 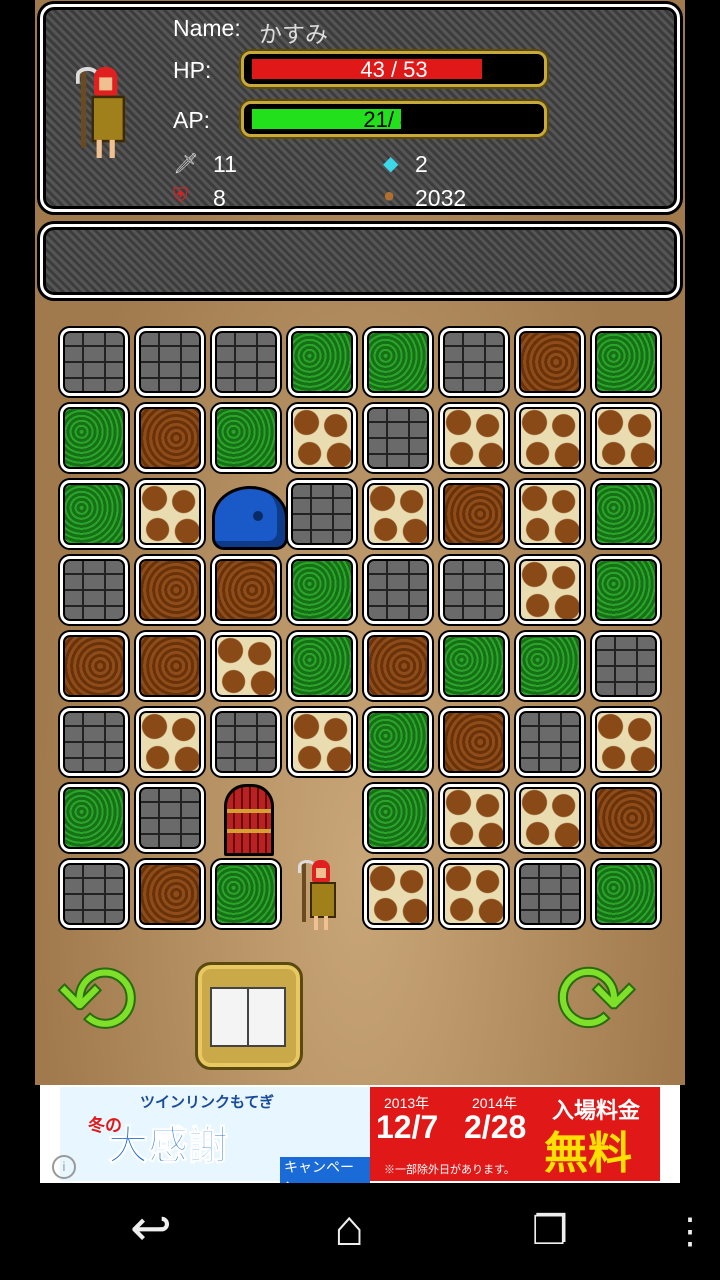 What do you see at coordinates (389, 196) in the screenshot?
I see `gold-icon: ●` at bounding box center [389, 196].